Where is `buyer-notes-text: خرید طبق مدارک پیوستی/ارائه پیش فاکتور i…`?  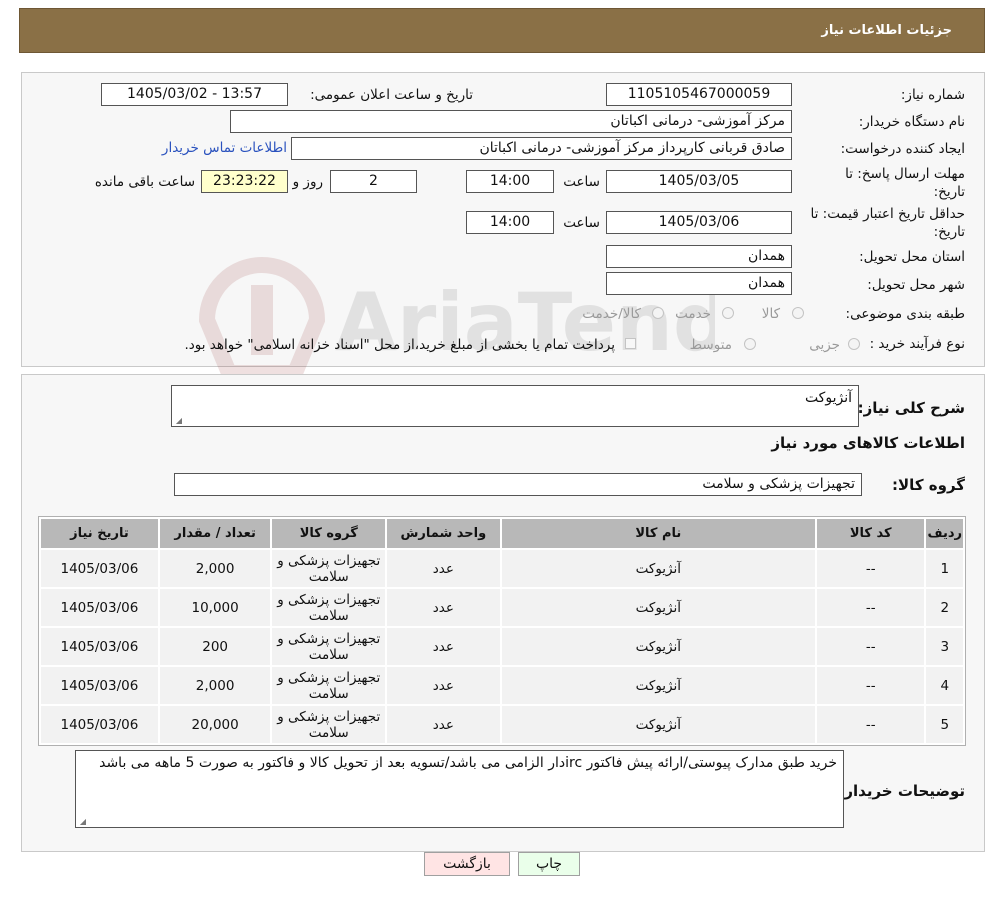
buyer-notes-text: خرید طبق مدارک پیوستی/ارائه پیش فاکتور i… is located at coordinates (468, 763).